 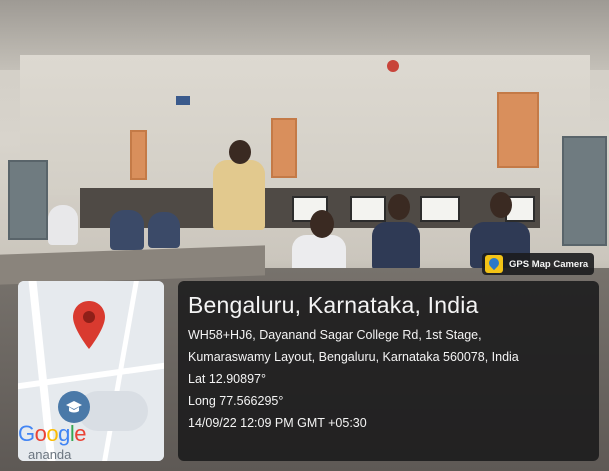 I want to click on map-place-label: anandа, so click(x=50, y=454).